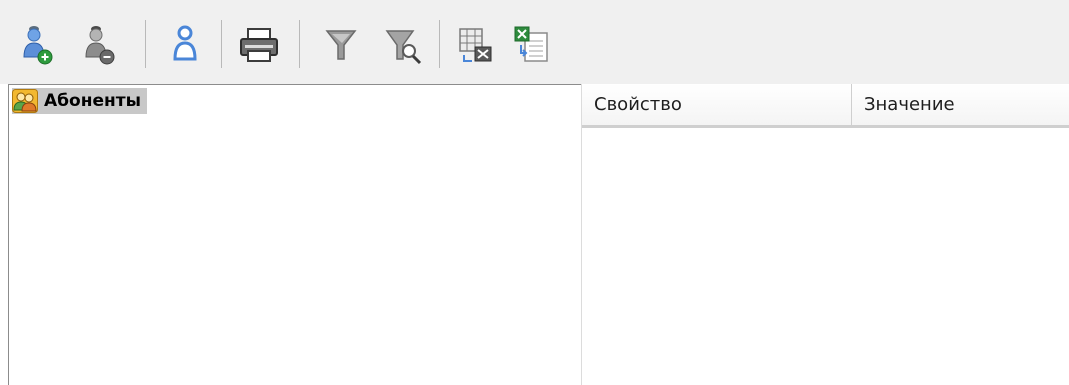  I want to click on export-excel-icon, so click(475, 45).